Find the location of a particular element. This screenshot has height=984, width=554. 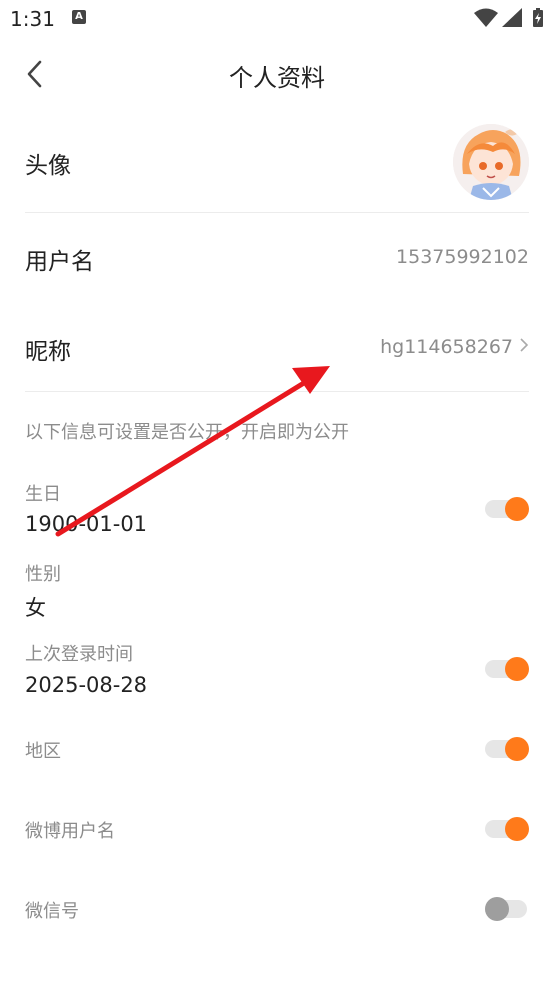

weibo-public-toggle is located at coordinates (507, 829).